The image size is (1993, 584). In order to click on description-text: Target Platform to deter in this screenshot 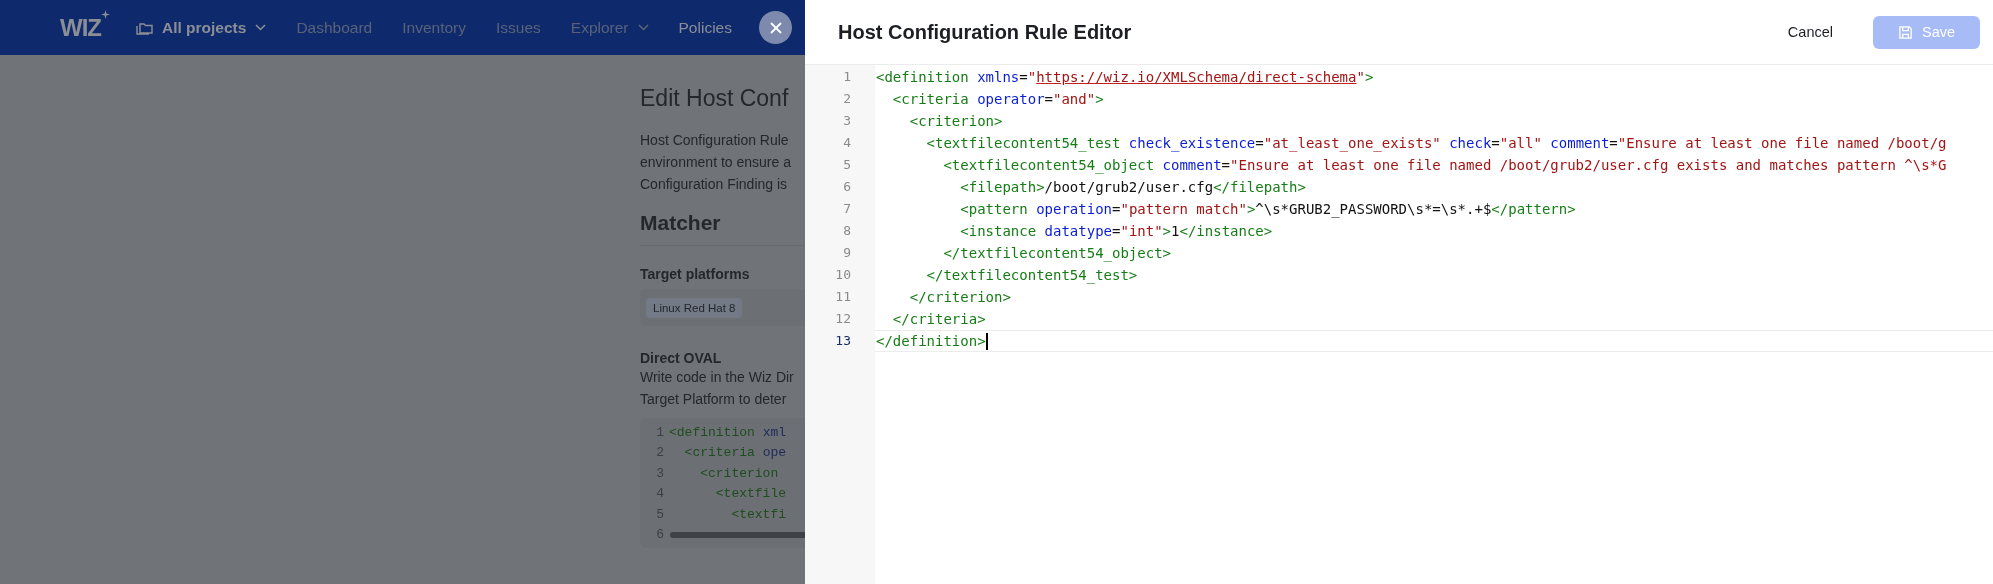, I will do `click(714, 399)`.